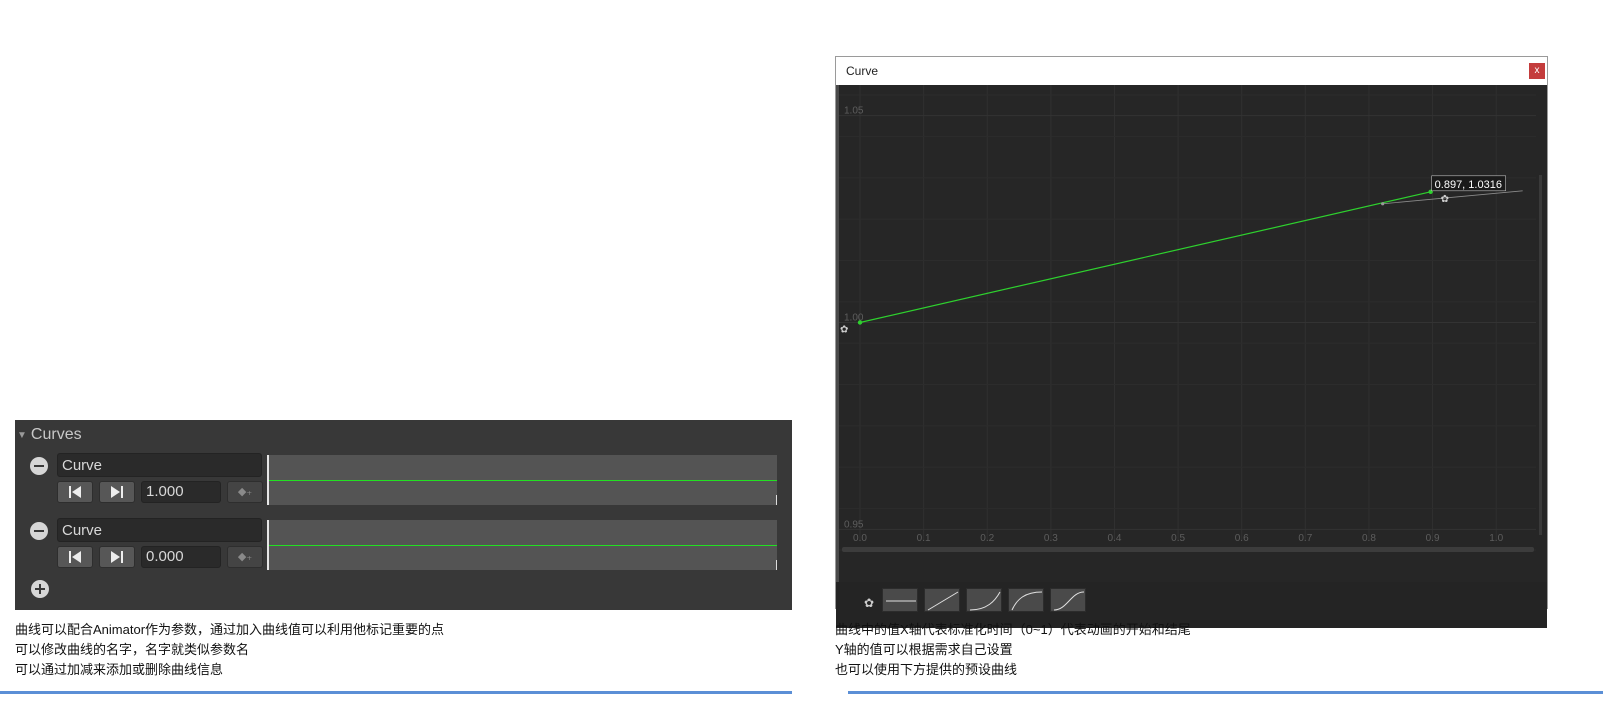  Describe the element at coordinates (1496, 538) in the screenshot. I see `x-tick-label: 1.0` at that location.